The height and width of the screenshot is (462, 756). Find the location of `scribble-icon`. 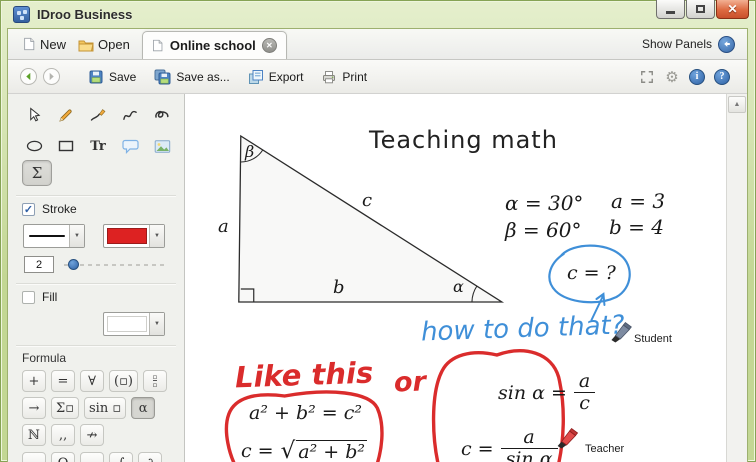

scribble-icon is located at coordinates (162, 114).